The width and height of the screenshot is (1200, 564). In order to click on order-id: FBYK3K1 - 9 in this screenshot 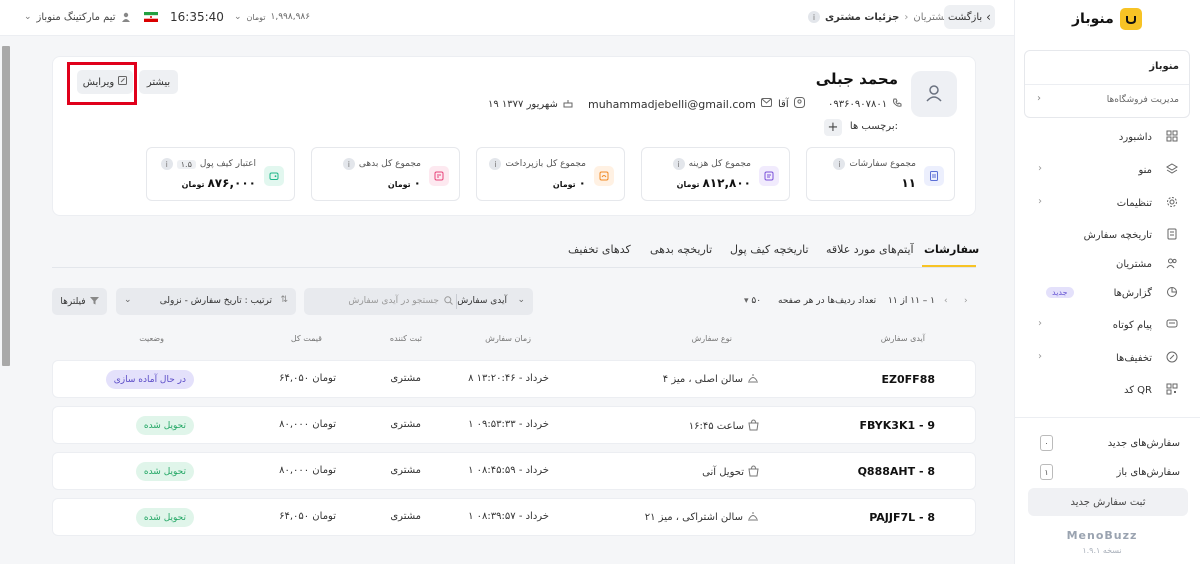, I will do `click(898, 425)`.